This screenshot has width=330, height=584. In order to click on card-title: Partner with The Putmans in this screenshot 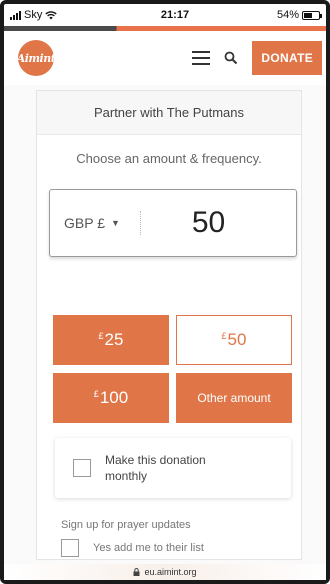, I will do `click(169, 113)`.